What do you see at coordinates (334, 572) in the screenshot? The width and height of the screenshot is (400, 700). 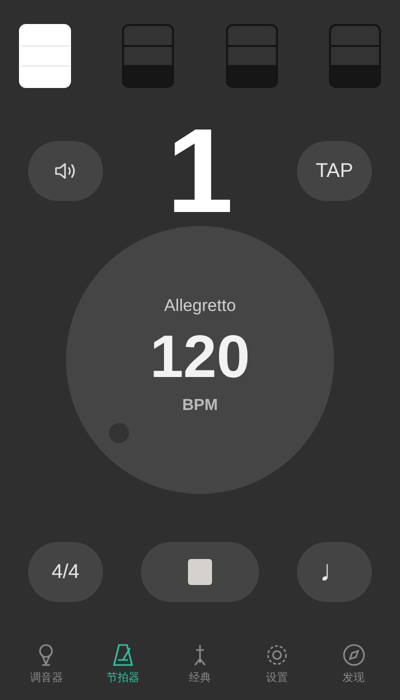 I see `note-value-button: ♩` at bounding box center [334, 572].